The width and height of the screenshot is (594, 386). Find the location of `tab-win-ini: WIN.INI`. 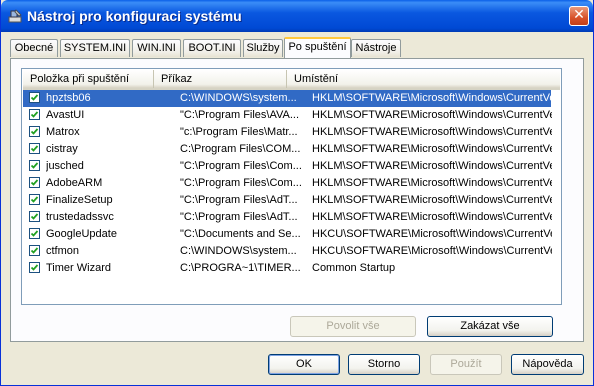

tab-win-ini: WIN.INI is located at coordinates (156, 48).